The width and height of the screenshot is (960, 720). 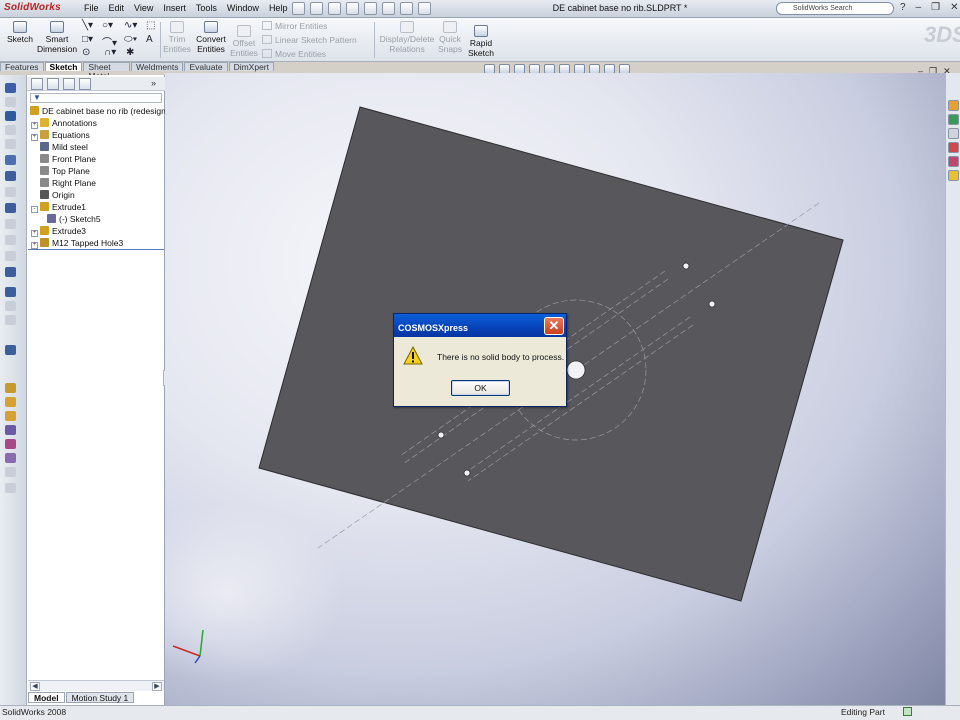 What do you see at coordinates (53, 195) in the screenshot?
I see `tree-item: Origin` at bounding box center [53, 195].